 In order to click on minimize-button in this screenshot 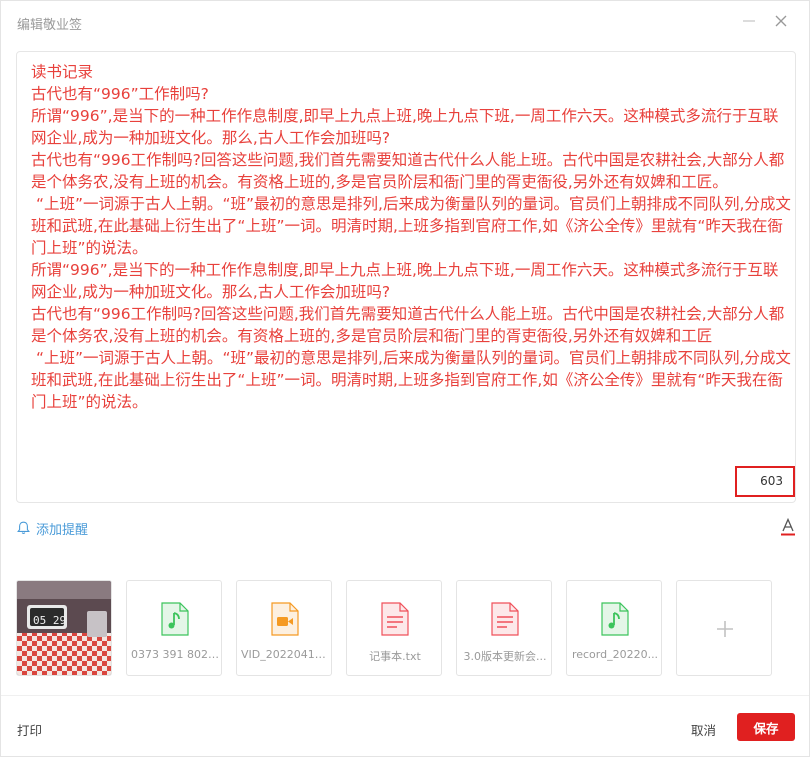, I will do `click(749, 21)`.